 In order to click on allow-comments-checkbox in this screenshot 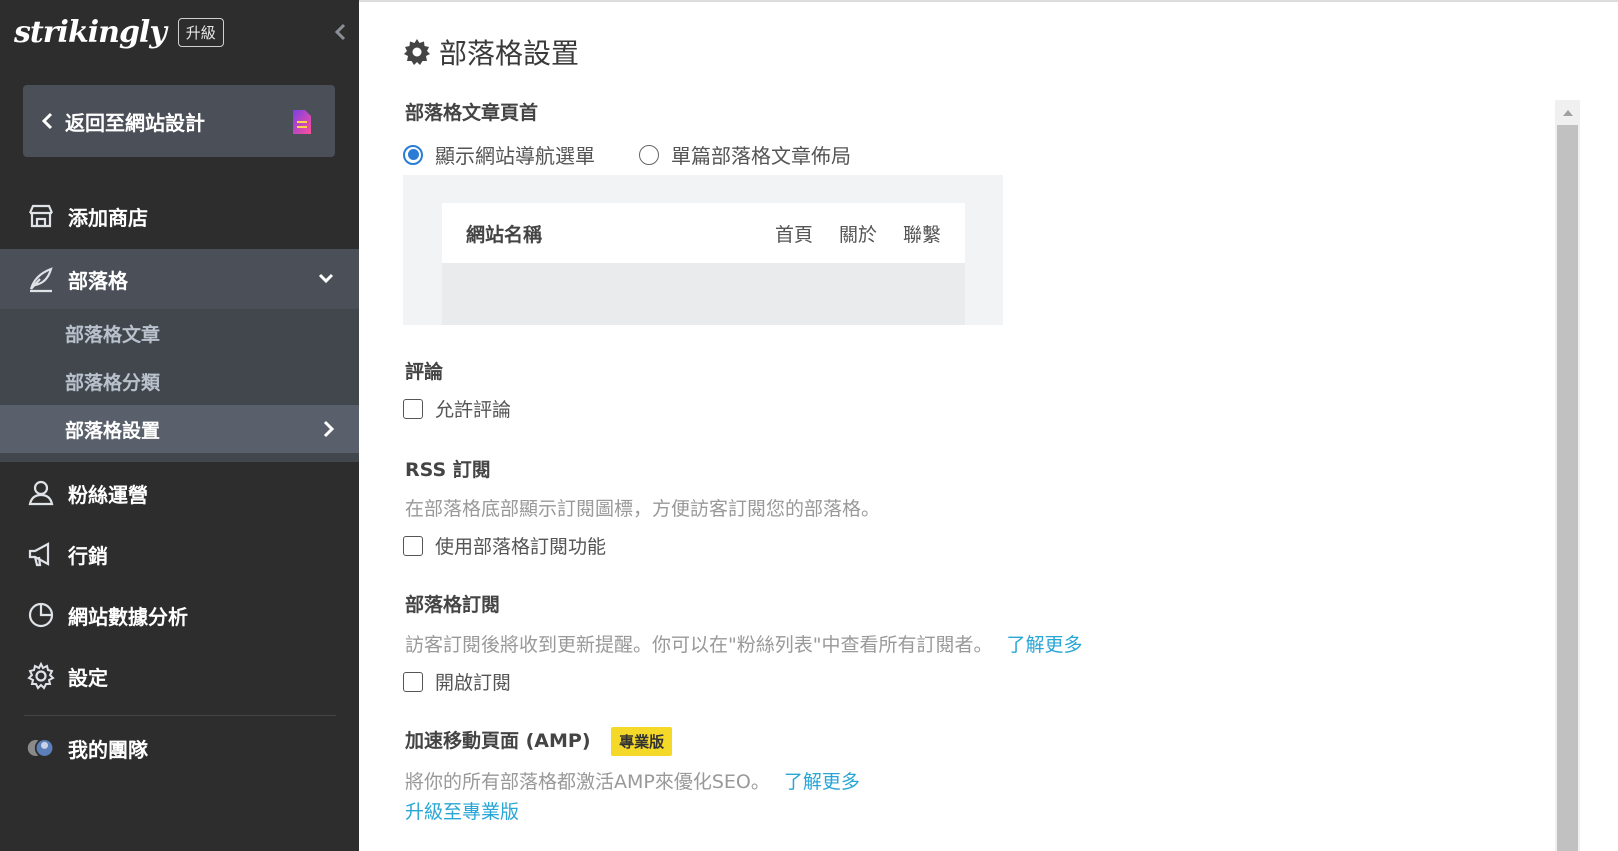, I will do `click(413, 408)`.